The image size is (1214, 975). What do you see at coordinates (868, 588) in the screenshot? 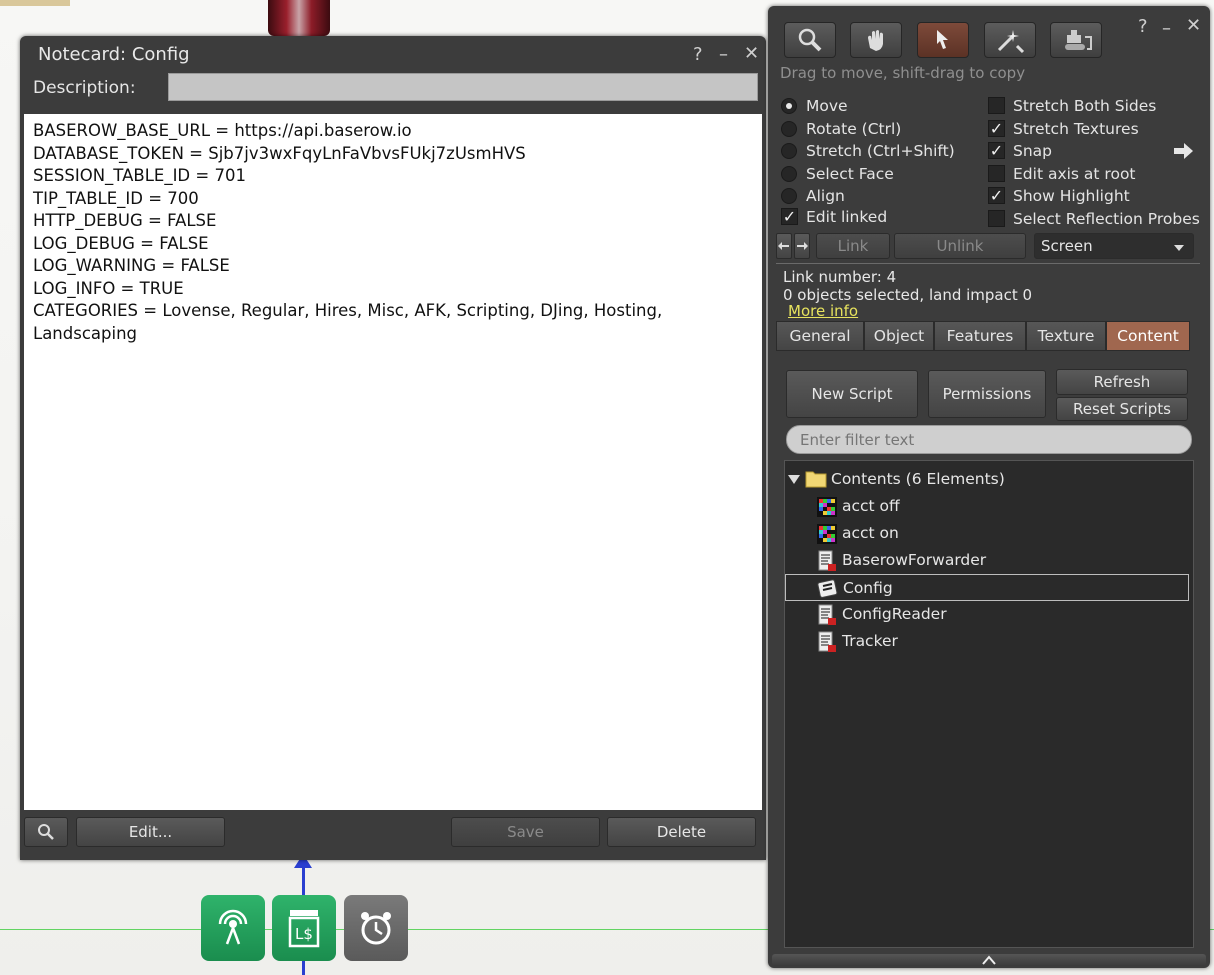
I see `inventory-item-label: Config` at bounding box center [868, 588].